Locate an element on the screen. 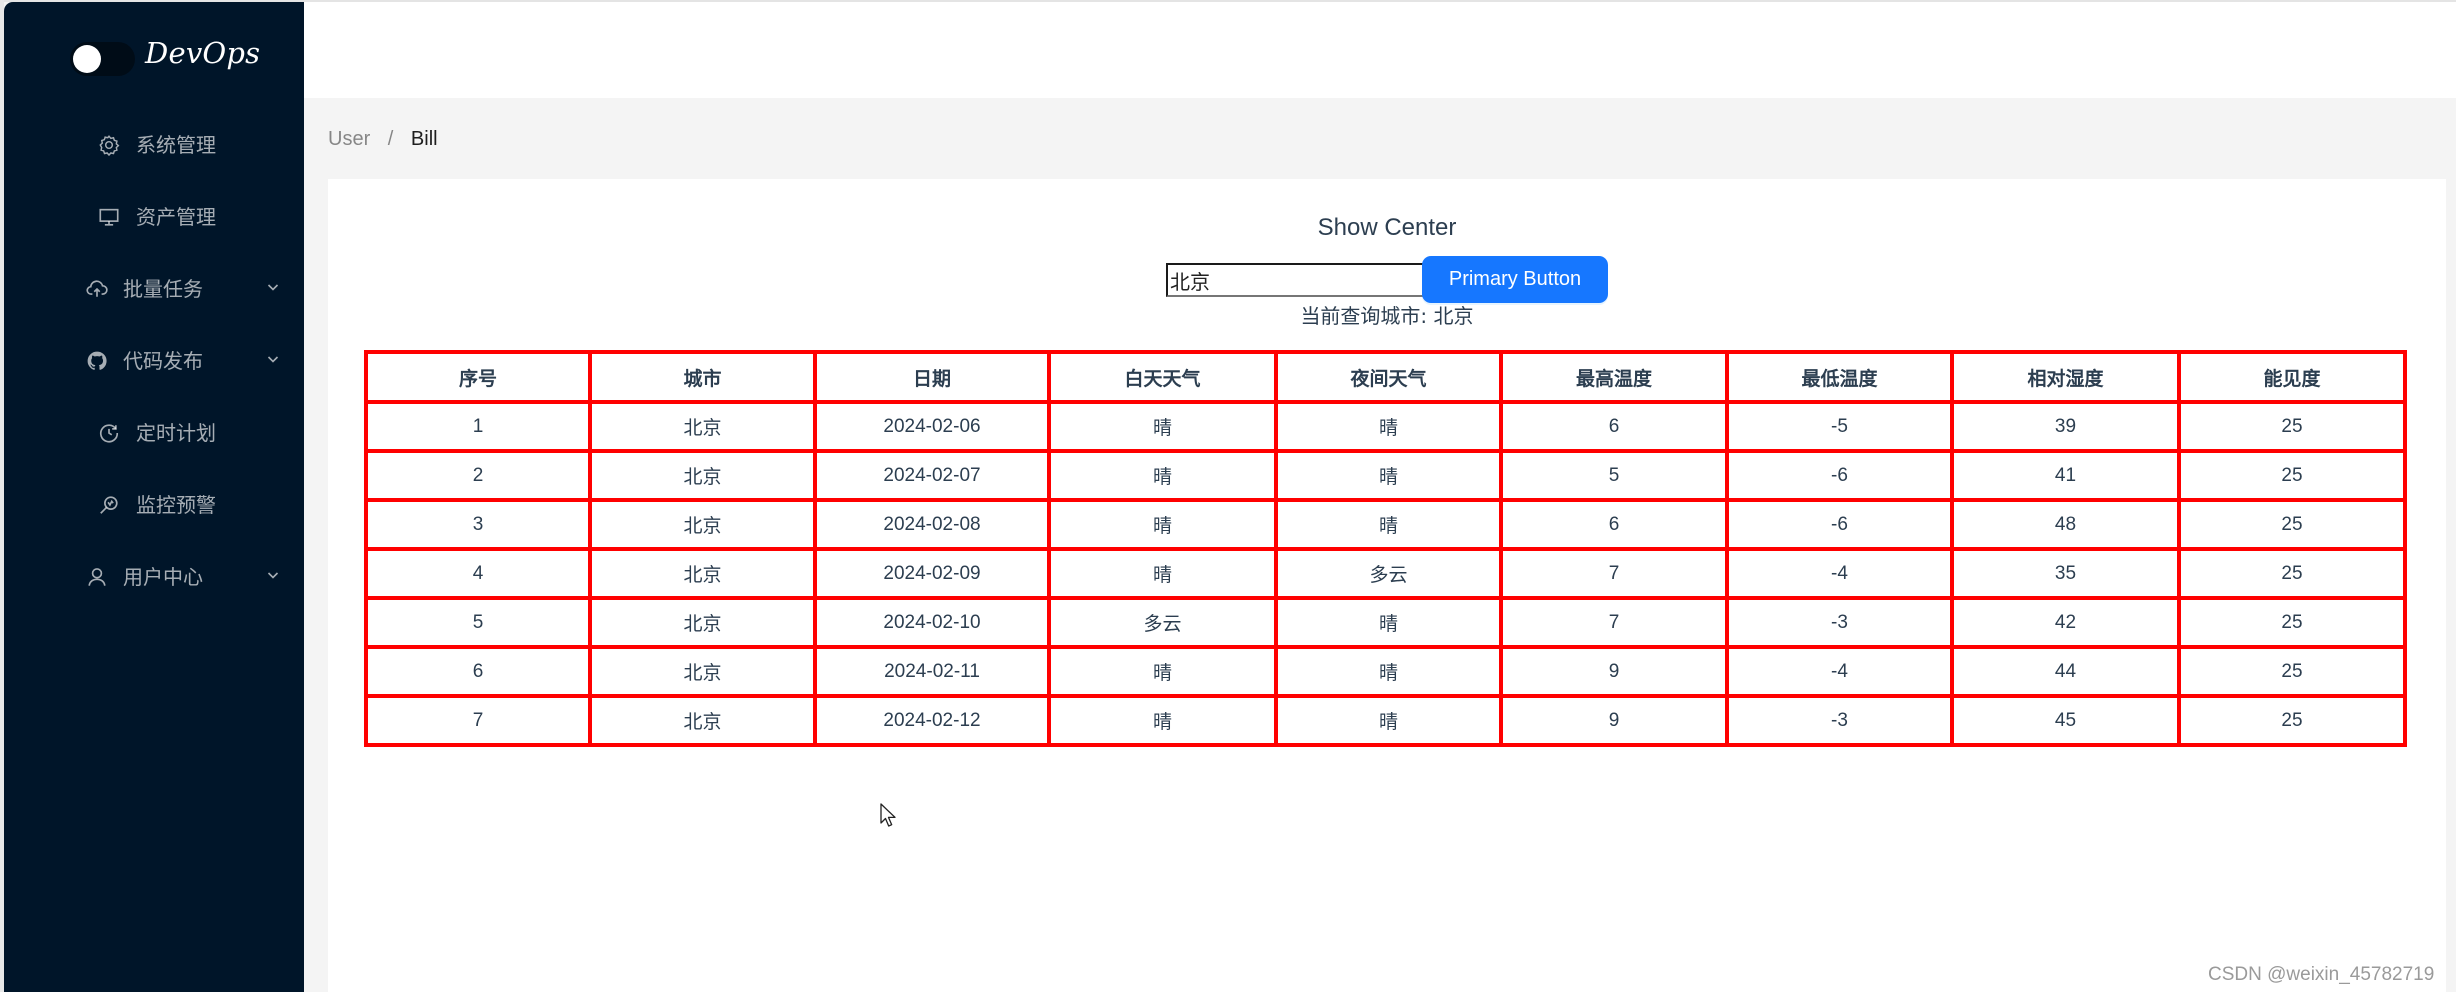 This screenshot has height=992, width=2456. table-cell: 2024-02-11 is located at coordinates (932, 671).